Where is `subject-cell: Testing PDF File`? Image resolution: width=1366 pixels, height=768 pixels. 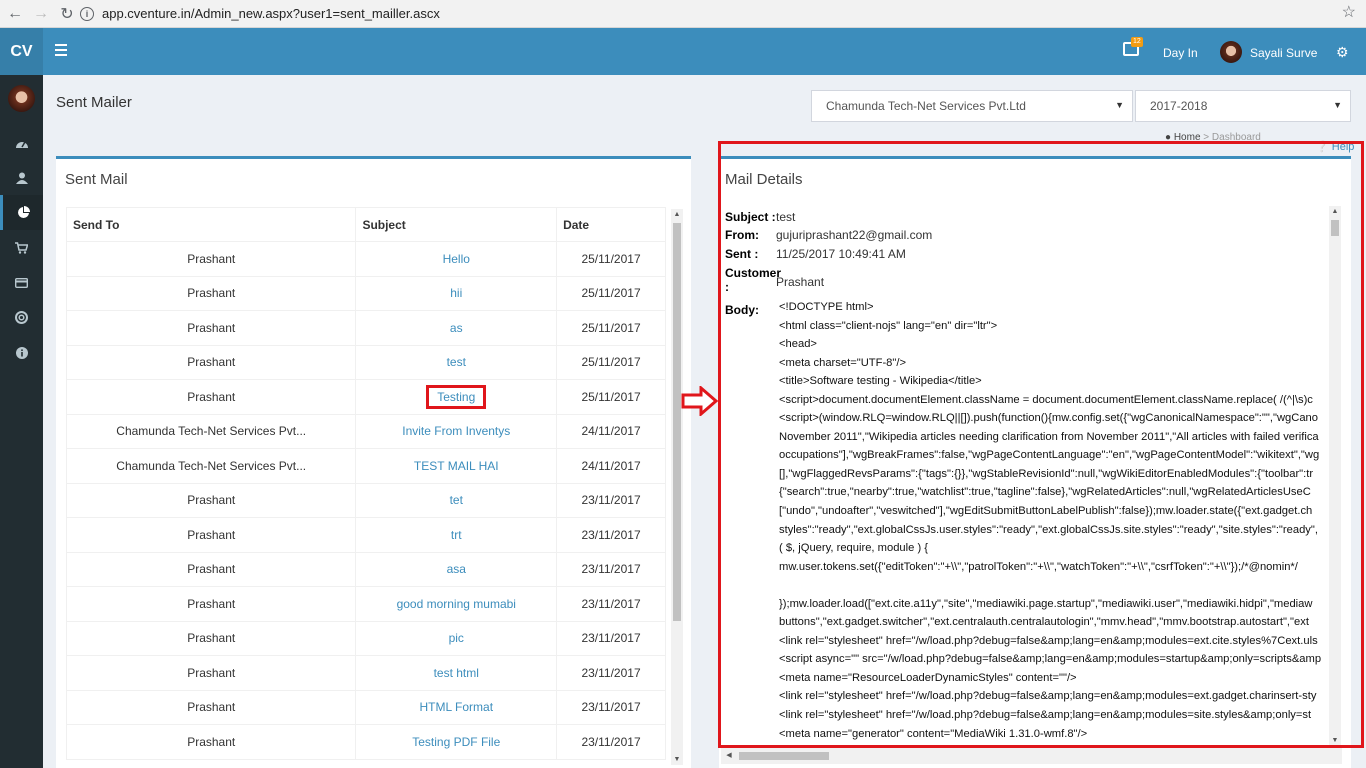
subject-cell: Testing PDF File is located at coordinates (456, 742).